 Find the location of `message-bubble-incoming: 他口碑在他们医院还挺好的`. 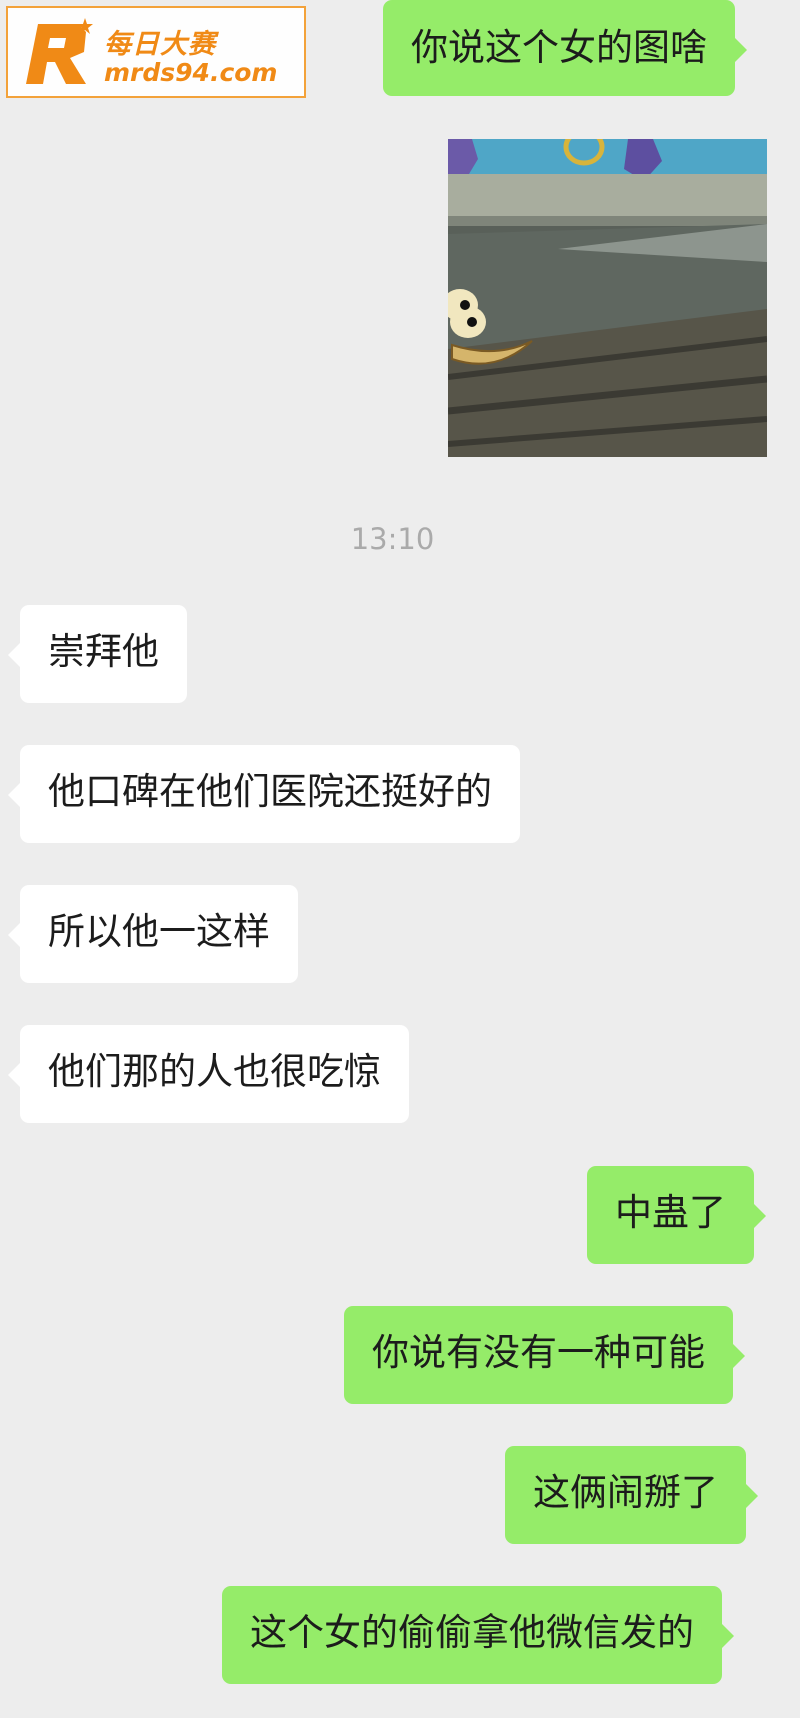

message-bubble-incoming: 他口碑在他们医院还挺好的 is located at coordinates (264, 794).